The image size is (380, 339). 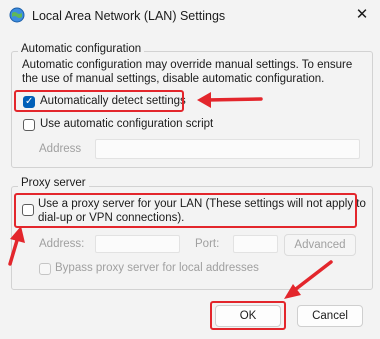 What do you see at coordinates (308, 279) in the screenshot?
I see `arrow-to-ok` at bounding box center [308, 279].